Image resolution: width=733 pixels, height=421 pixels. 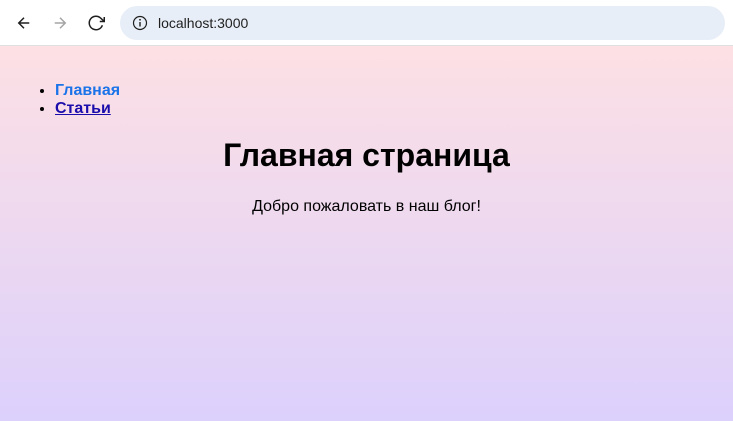 I want to click on nav-buttons, so click(x=60, y=23).